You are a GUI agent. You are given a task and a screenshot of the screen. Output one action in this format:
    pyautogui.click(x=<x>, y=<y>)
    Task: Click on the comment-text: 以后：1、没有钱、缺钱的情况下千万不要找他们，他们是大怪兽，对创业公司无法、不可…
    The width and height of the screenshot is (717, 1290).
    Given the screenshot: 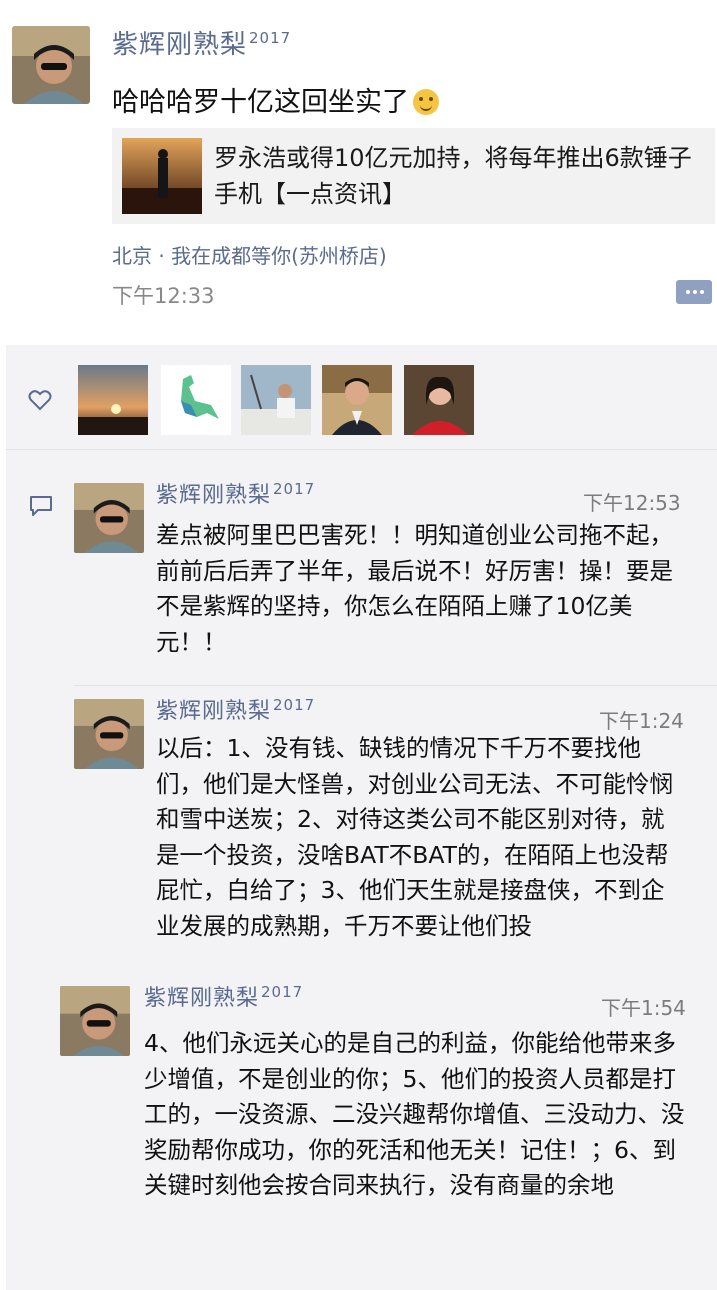 What is the action you would take?
    pyautogui.click(x=414, y=837)
    